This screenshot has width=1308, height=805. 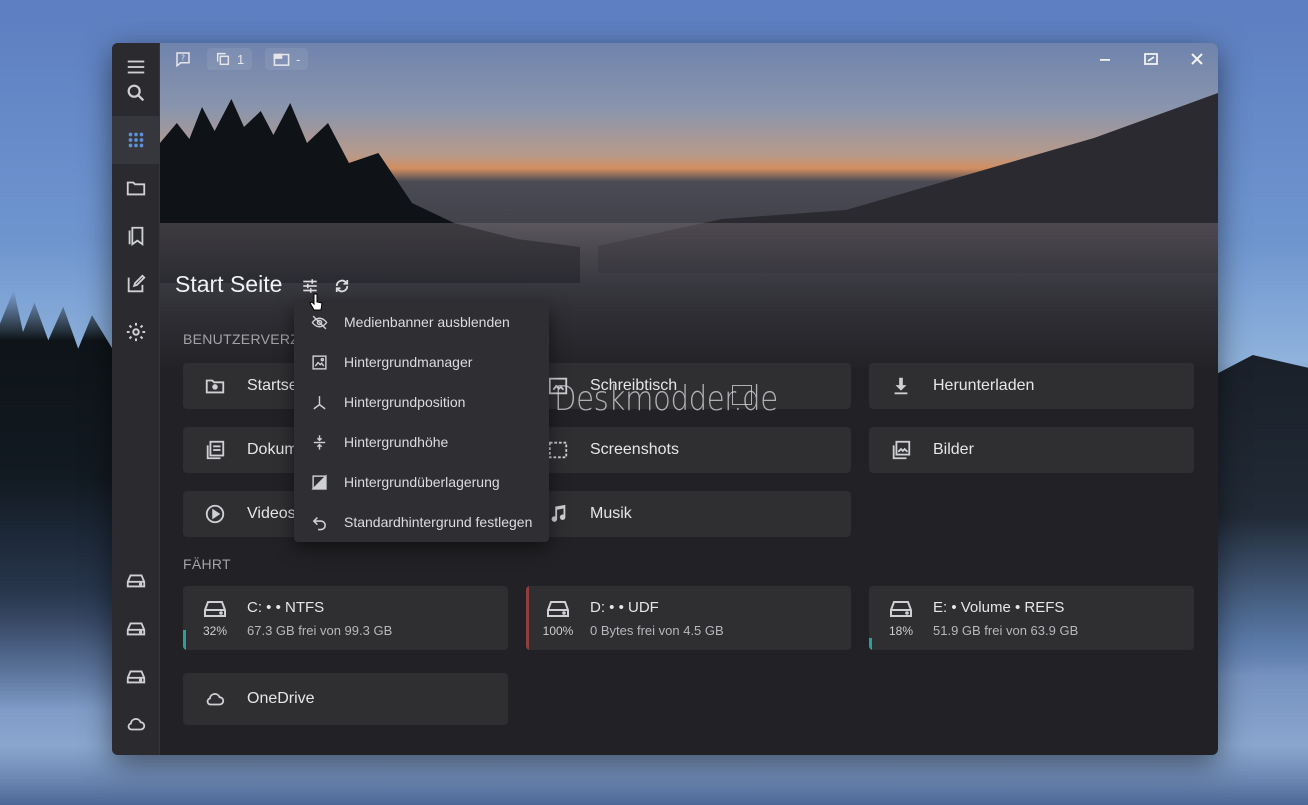 I want to click on search-icon, so click(x=136, y=93).